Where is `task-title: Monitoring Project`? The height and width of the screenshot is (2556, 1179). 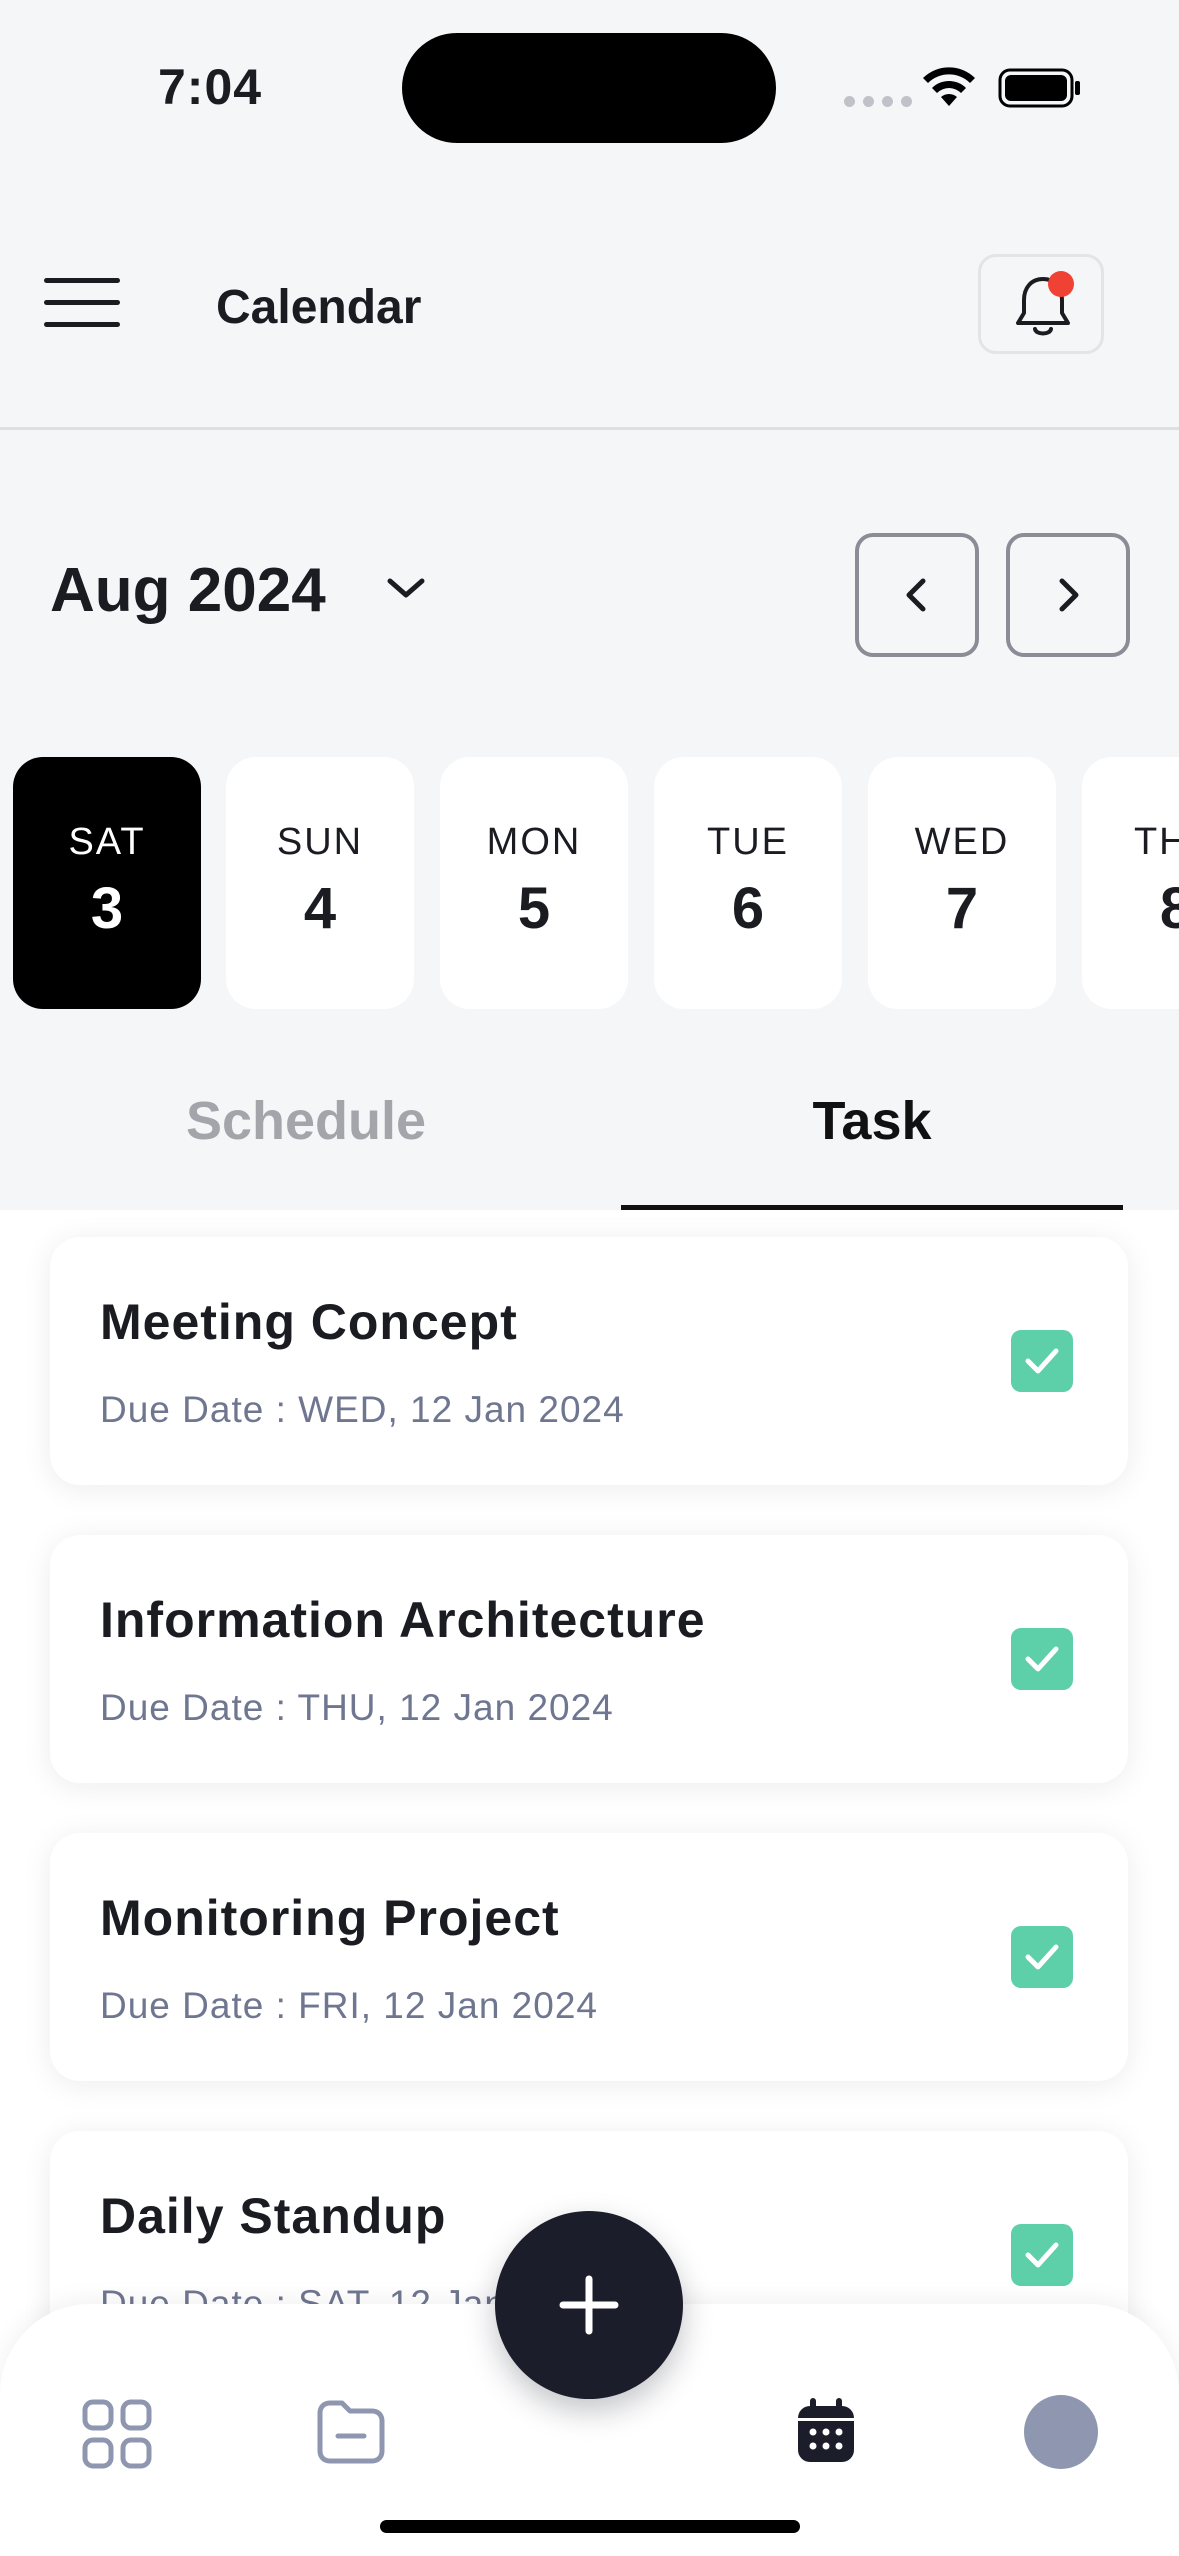
task-title: Monitoring Project is located at coordinates (330, 1918).